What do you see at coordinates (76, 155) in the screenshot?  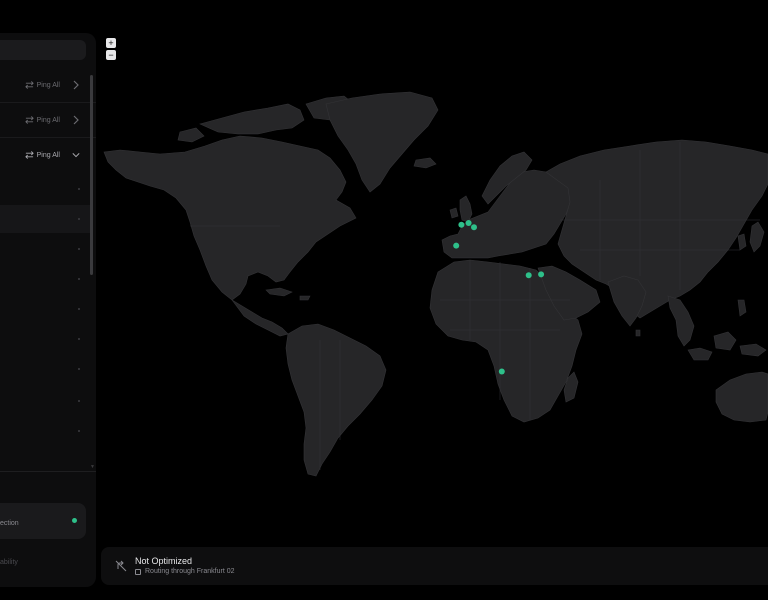 I see `chevron-down-icon` at bounding box center [76, 155].